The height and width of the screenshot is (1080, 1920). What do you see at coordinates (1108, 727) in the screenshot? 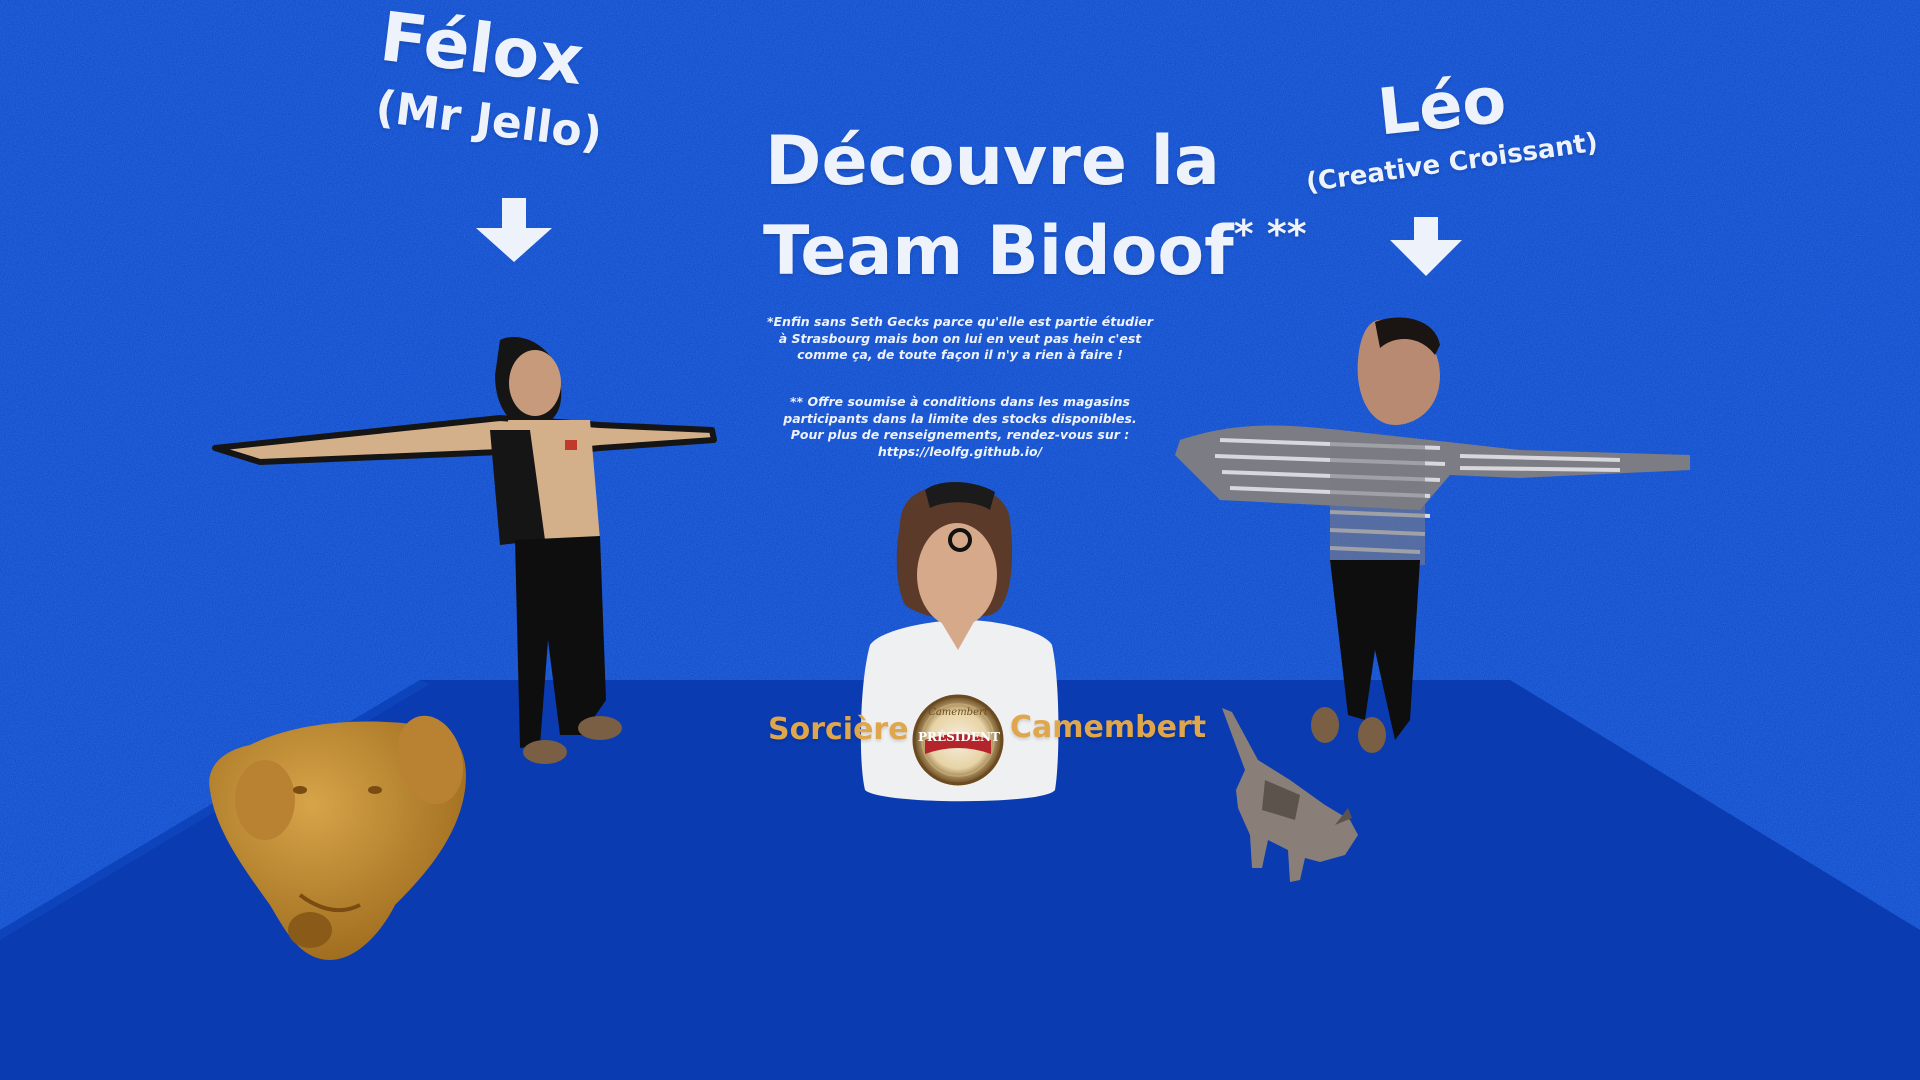
I see `camembert-label: Camembert` at bounding box center [1108, 727].